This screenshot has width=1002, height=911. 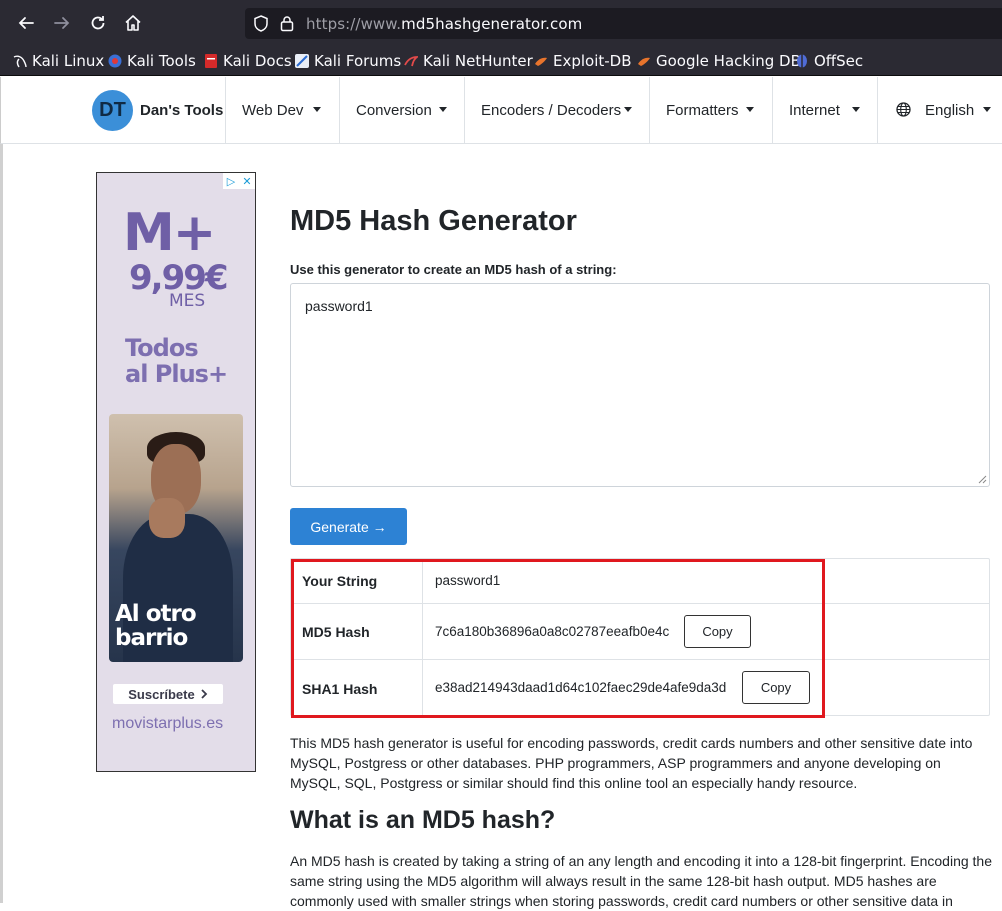 What do you see at coordinates (68, 61) in the screenshot?
I see `bookmark-label: Kali Linux` at bounding box center [68, 61].